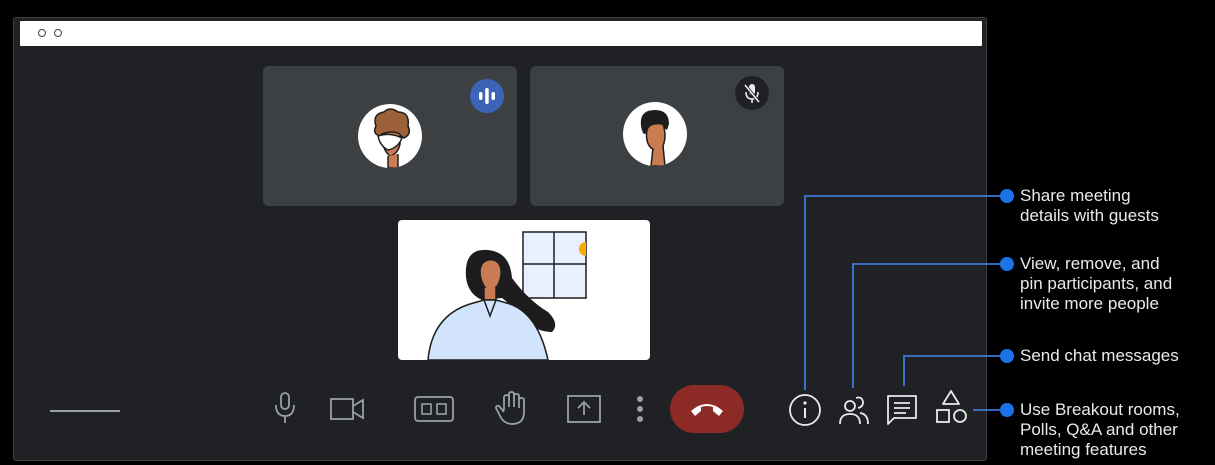 The image size is (1215, 465). I want to click on annotation-text: Polls, Q&A and other, so click(1099, 429).